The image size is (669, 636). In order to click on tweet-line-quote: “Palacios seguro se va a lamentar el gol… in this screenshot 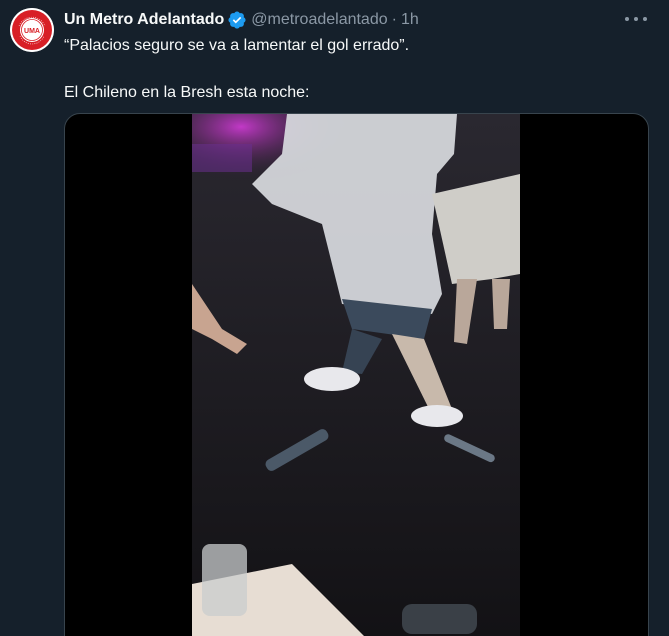, I will do `click(237, 45)`.